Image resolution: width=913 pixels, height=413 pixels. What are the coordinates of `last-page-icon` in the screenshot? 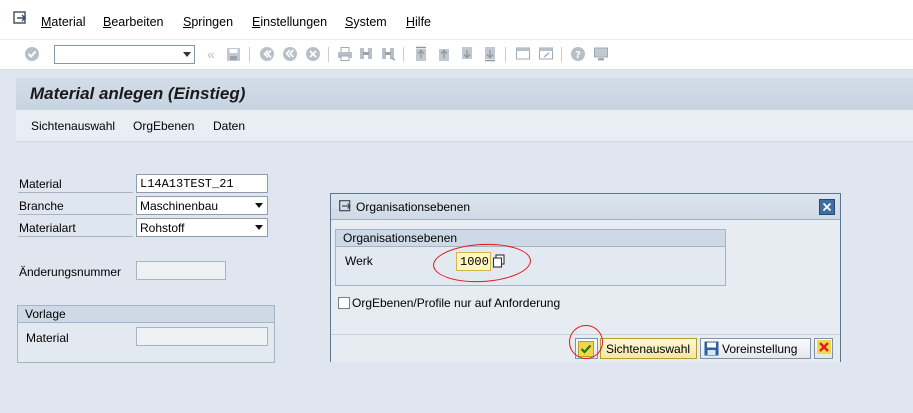 It's located at (490, 54).